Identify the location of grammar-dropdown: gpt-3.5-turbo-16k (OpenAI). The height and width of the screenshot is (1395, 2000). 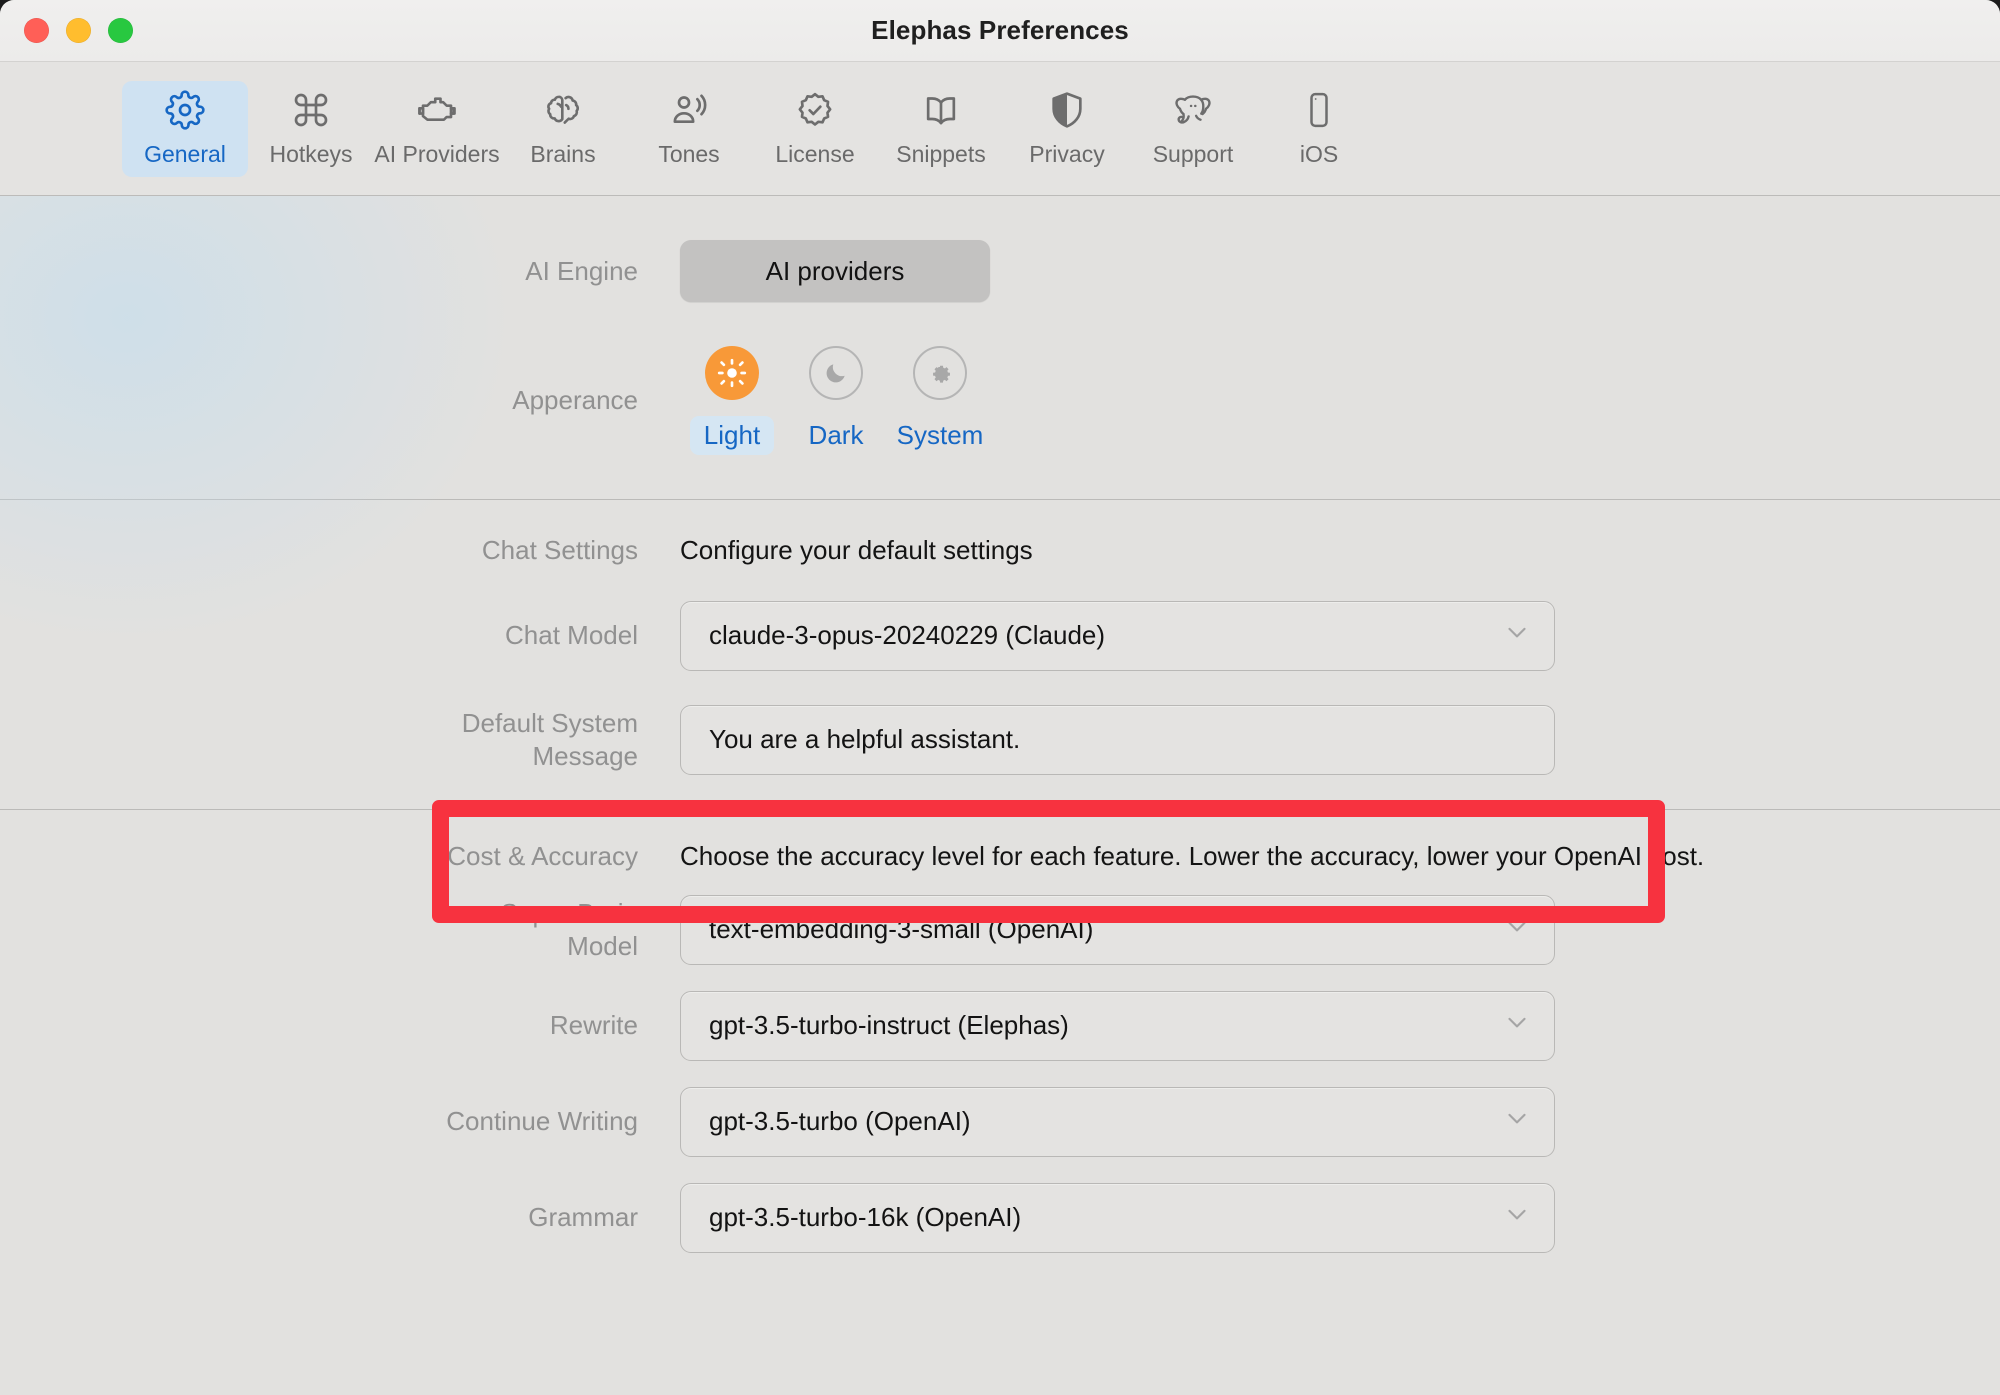
(1117, 1217).